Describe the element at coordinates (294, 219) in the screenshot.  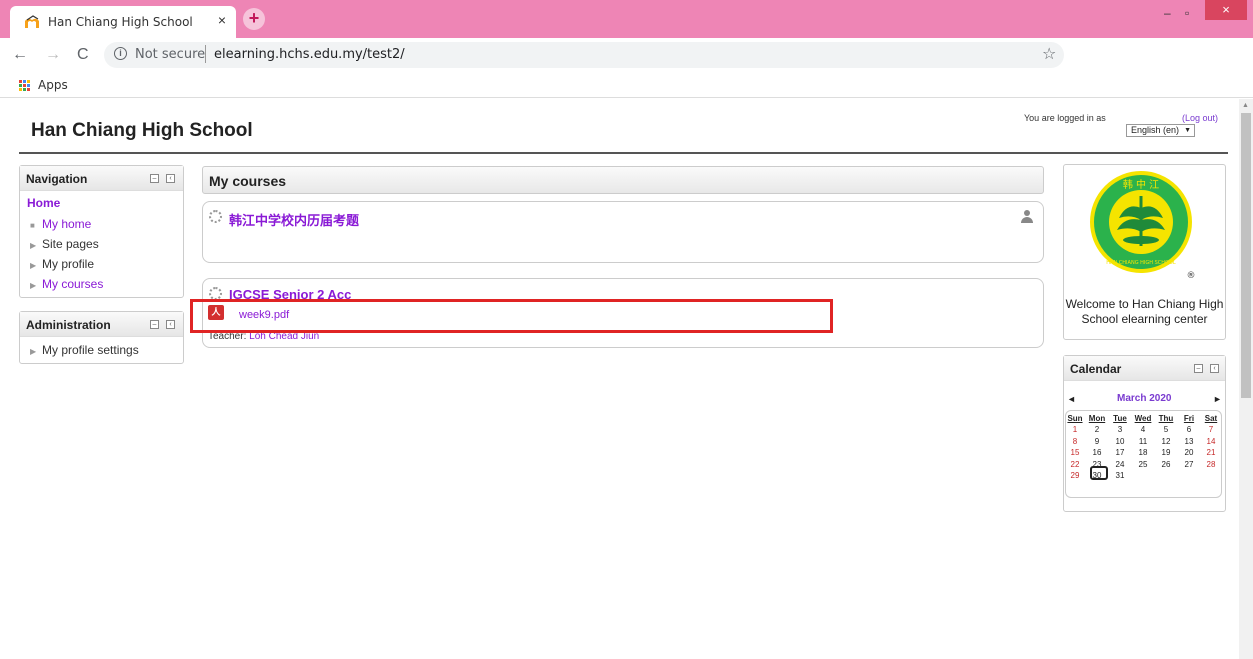
I see `course-link: 韩江中学校内历届考题` at that location.